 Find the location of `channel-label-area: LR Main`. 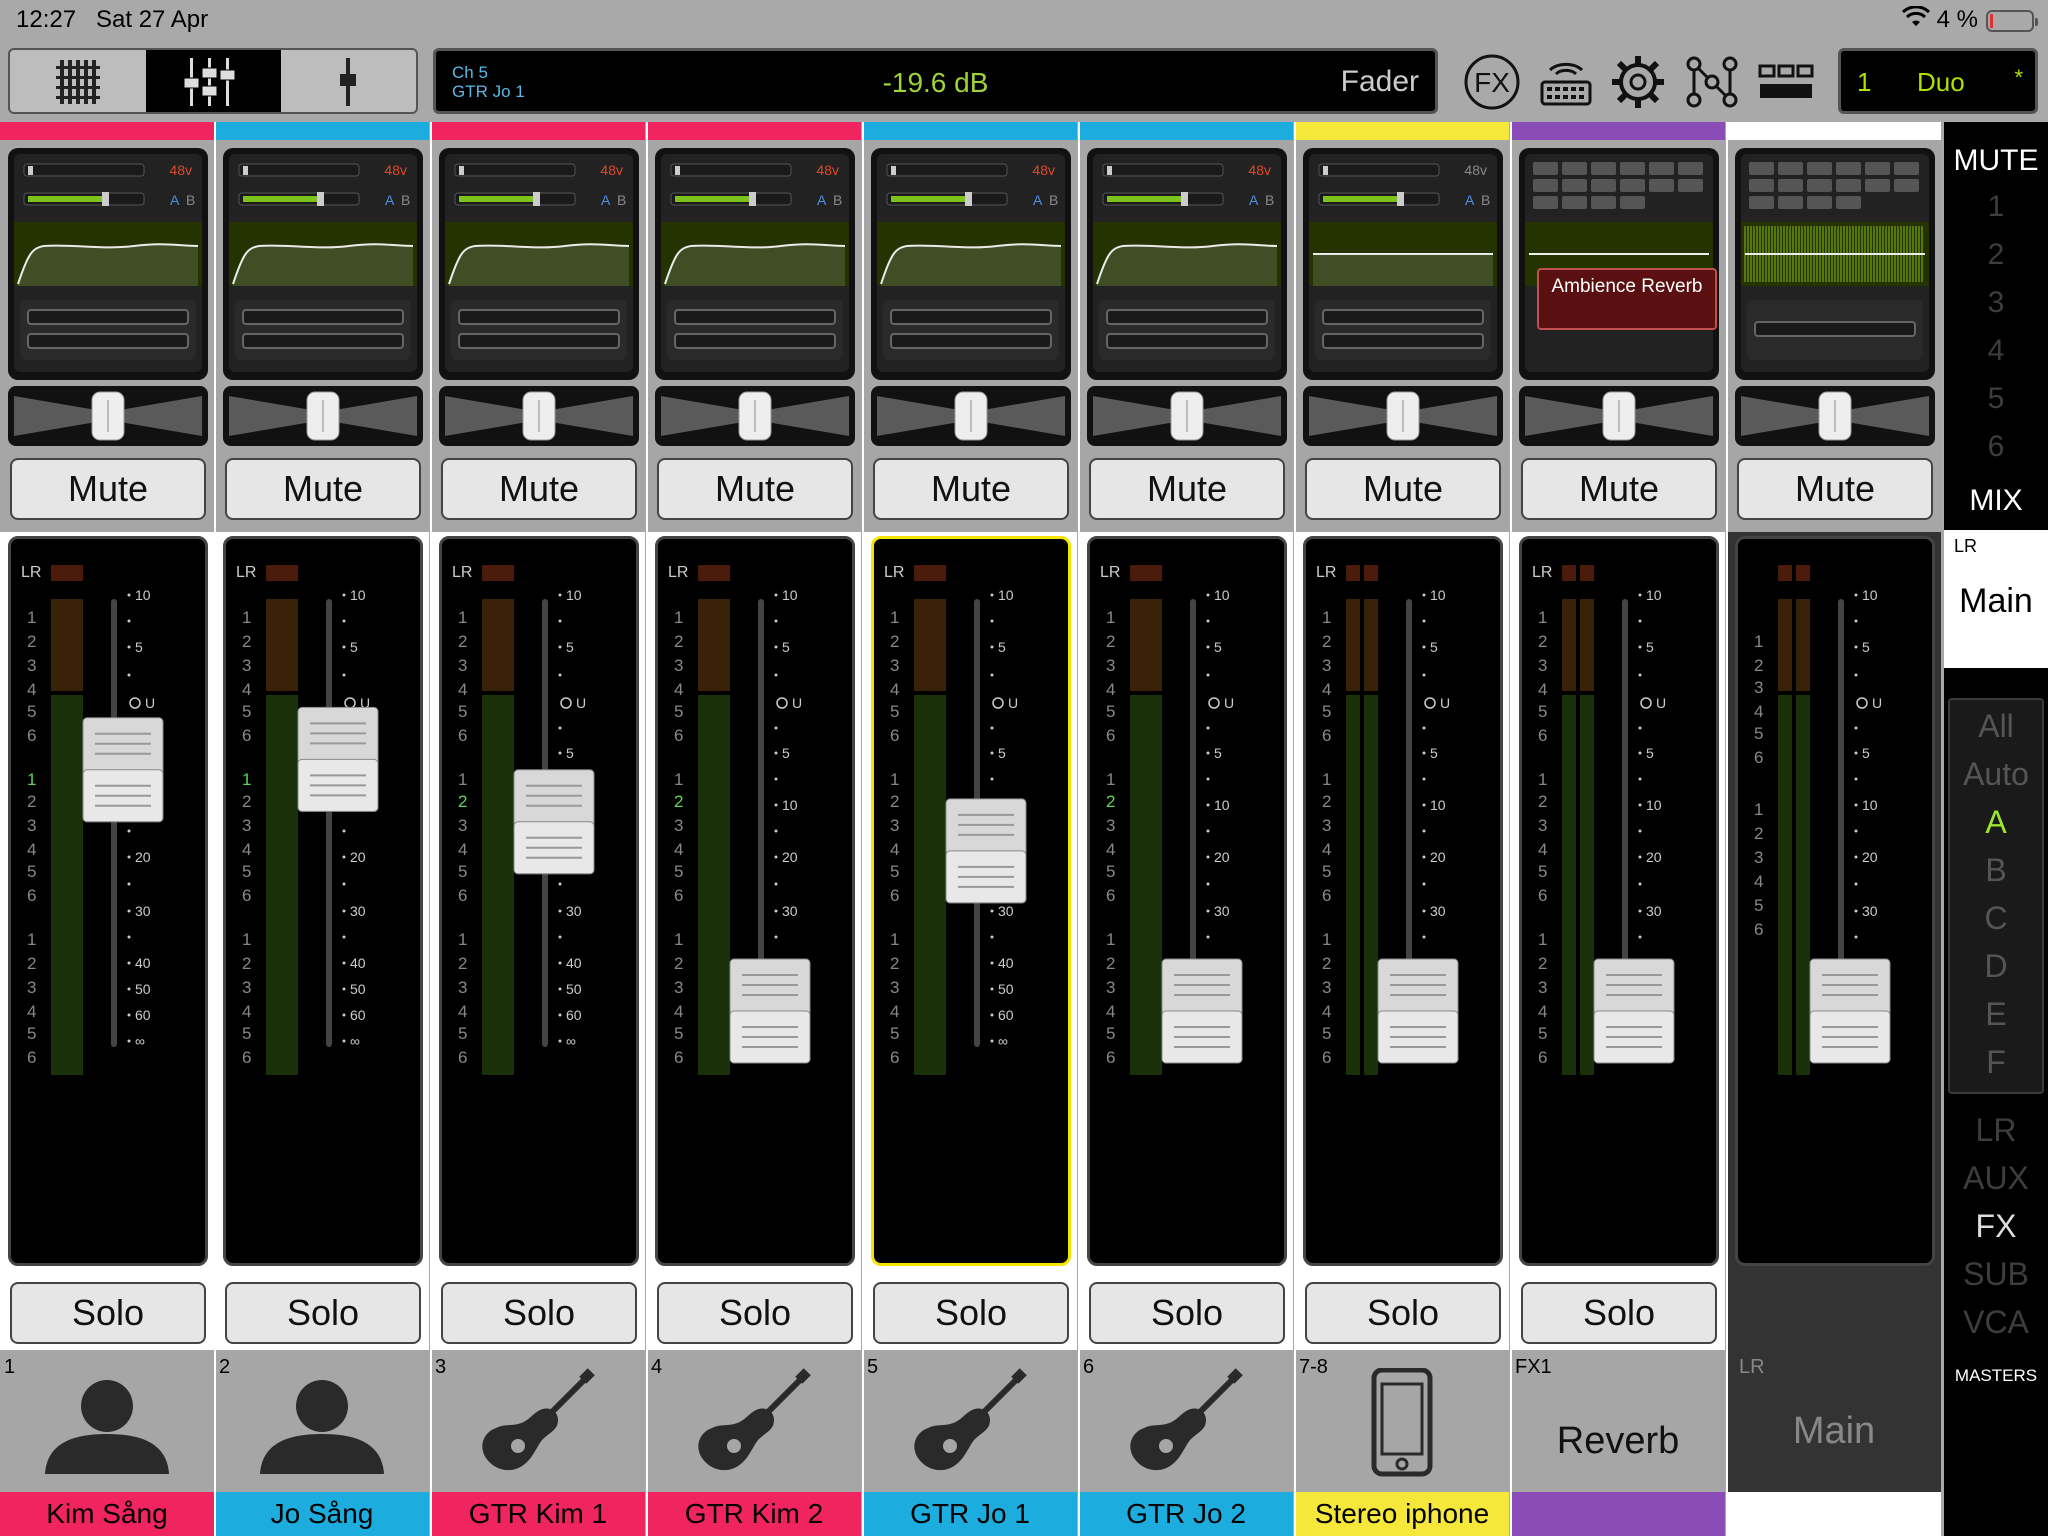

channel-label-area: LR Main is located at coordinates (1834, 1404).